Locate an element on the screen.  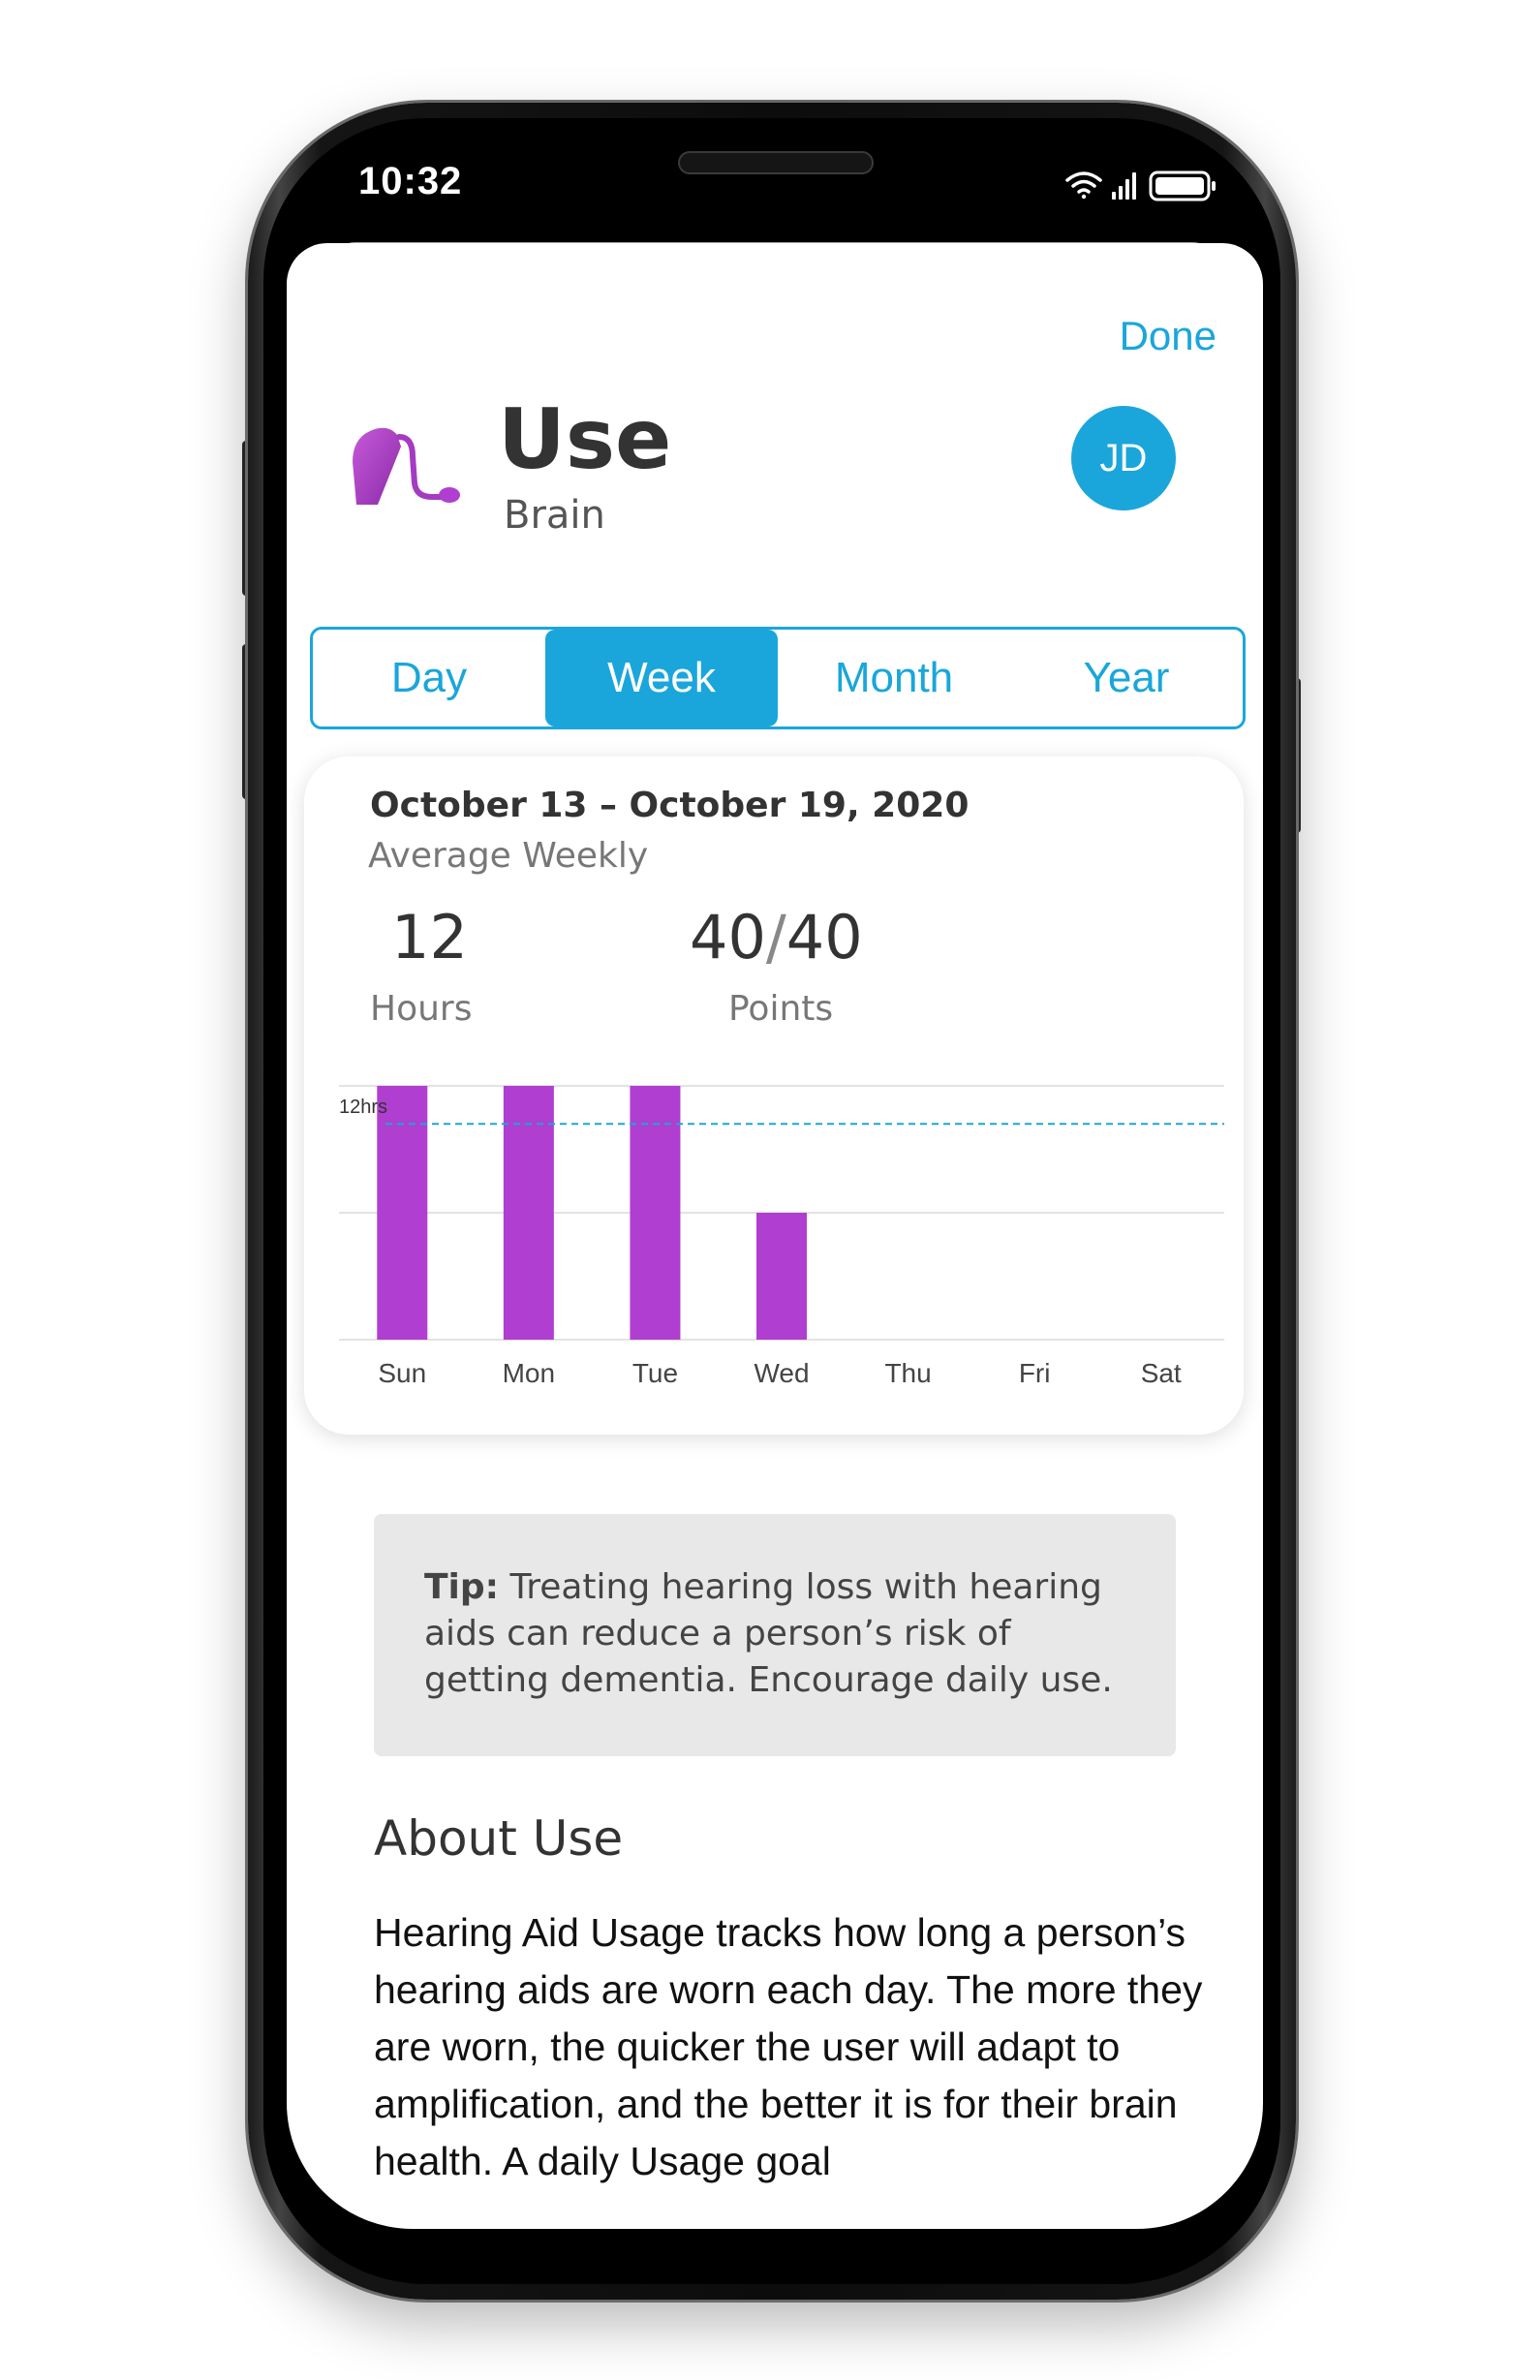
x-tick-sun: Sun is located at coordinates (402, 1373).